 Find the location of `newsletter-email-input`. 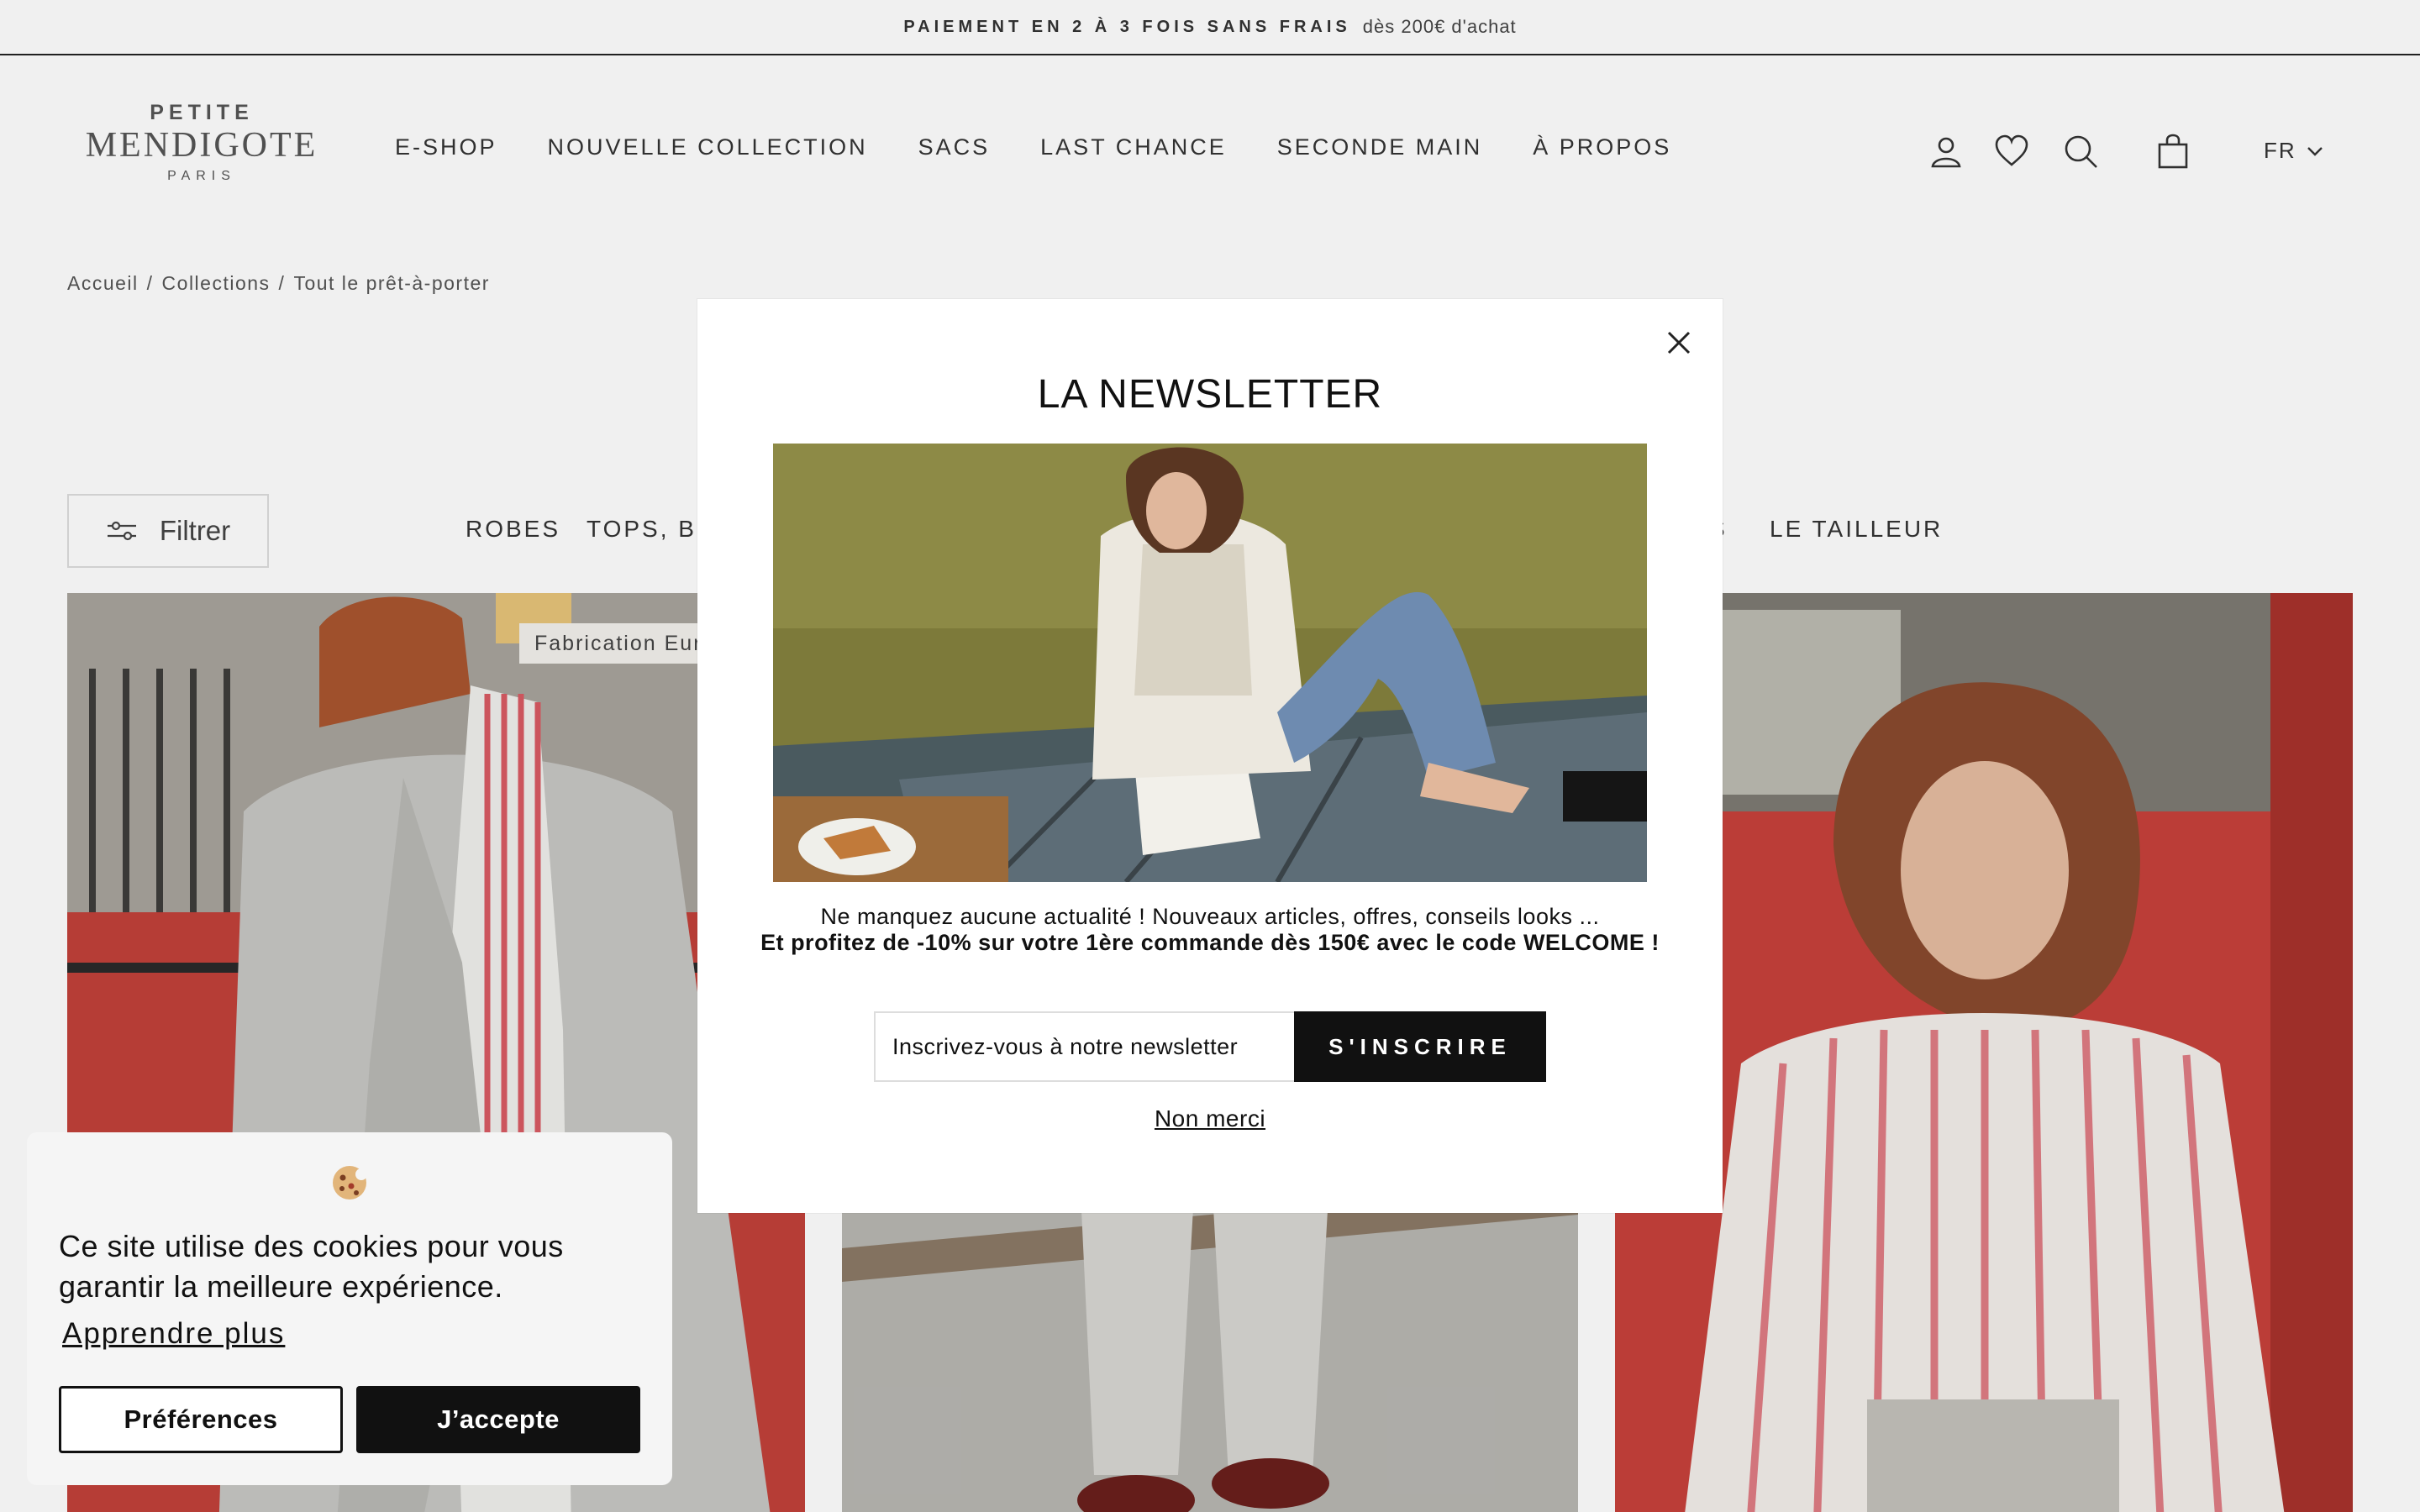

newsletter-email-input is located at coordinates (1084, 1046).